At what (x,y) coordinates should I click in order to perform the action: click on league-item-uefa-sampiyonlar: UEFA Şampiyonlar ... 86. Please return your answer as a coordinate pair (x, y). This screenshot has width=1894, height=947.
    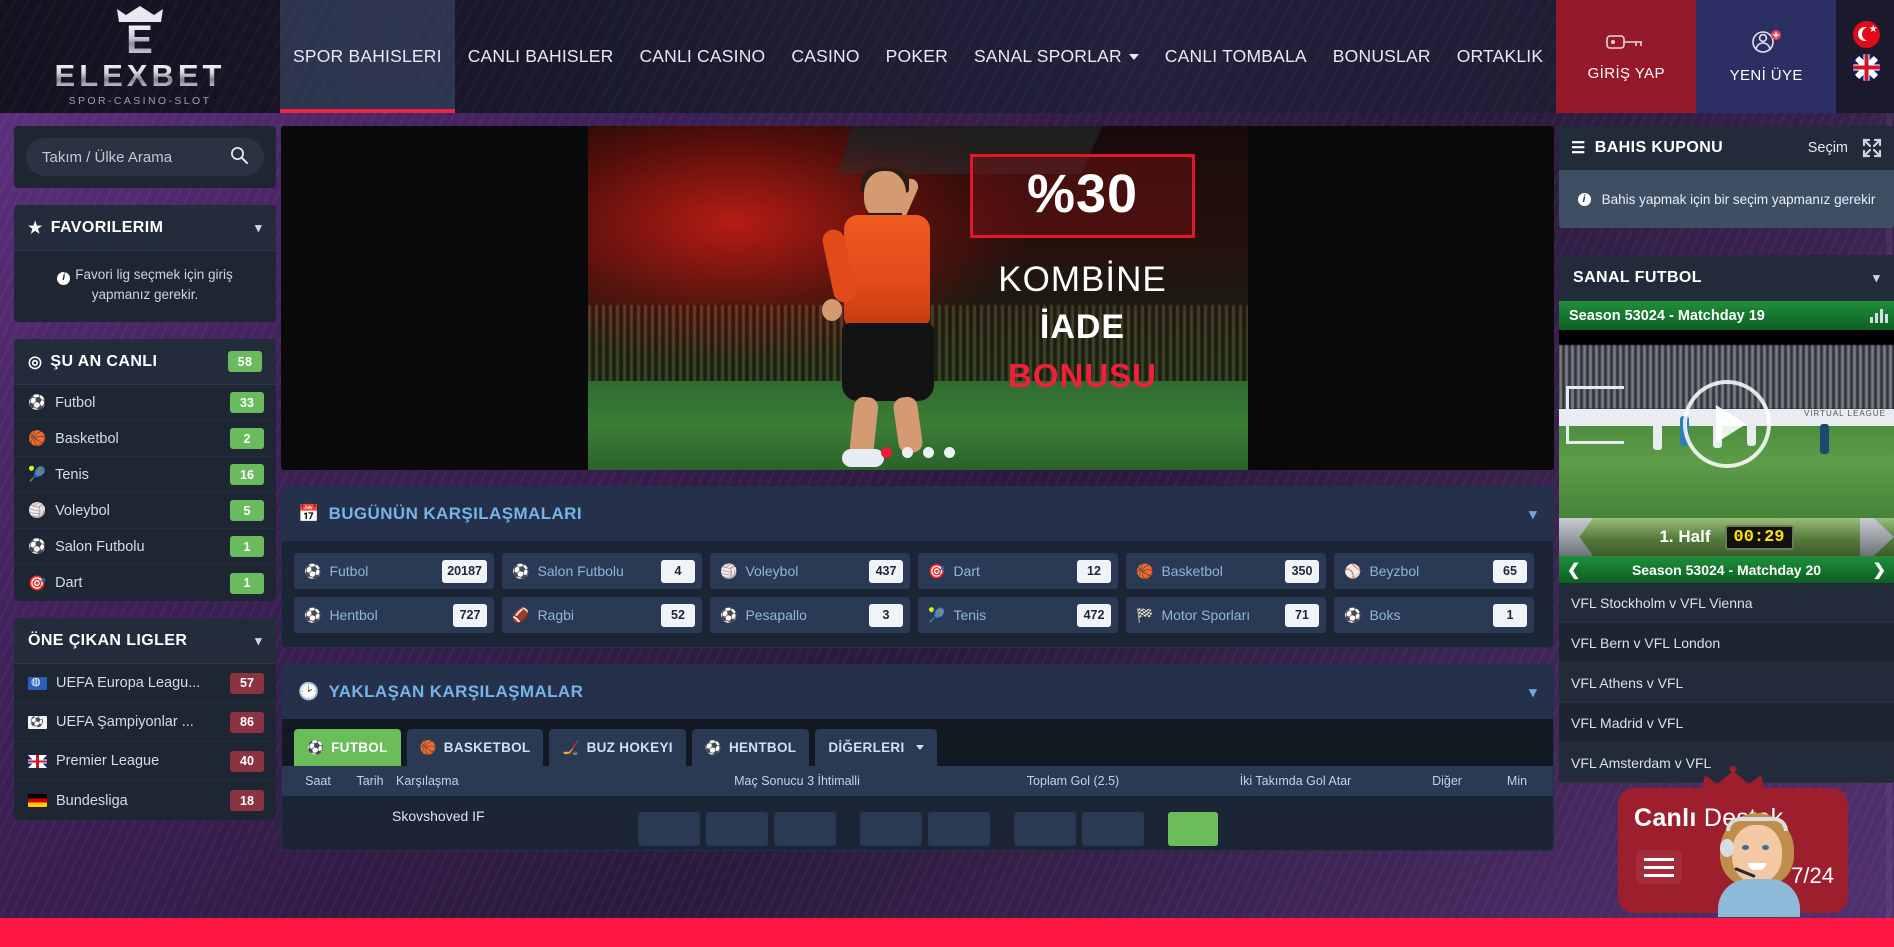
    Looking at the image, I should click on (145, 723).